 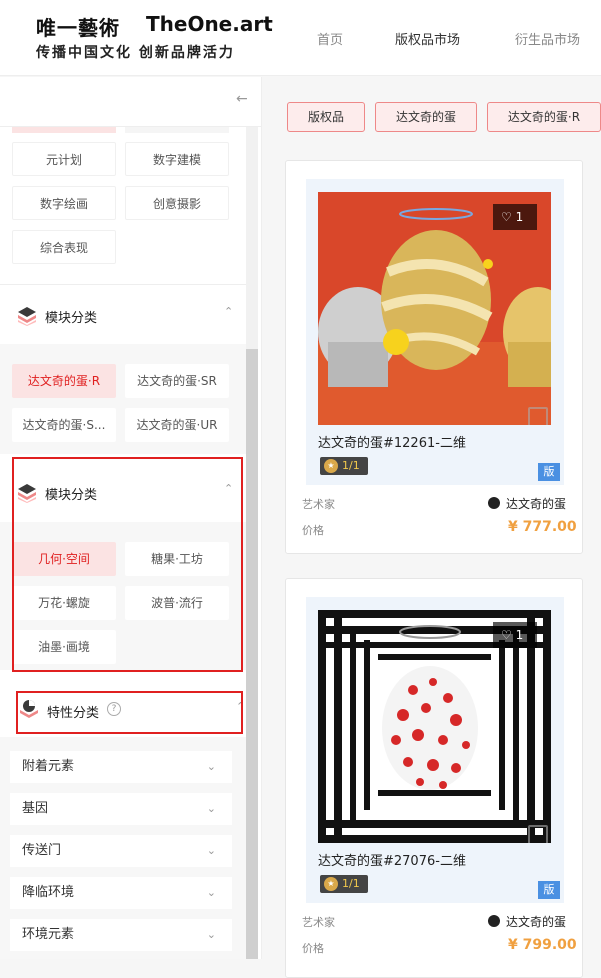 What do you see at coordinates (48, 934) in the screenshot?
I see `filter-label: 环境元素` at bounding box center [48, 934].